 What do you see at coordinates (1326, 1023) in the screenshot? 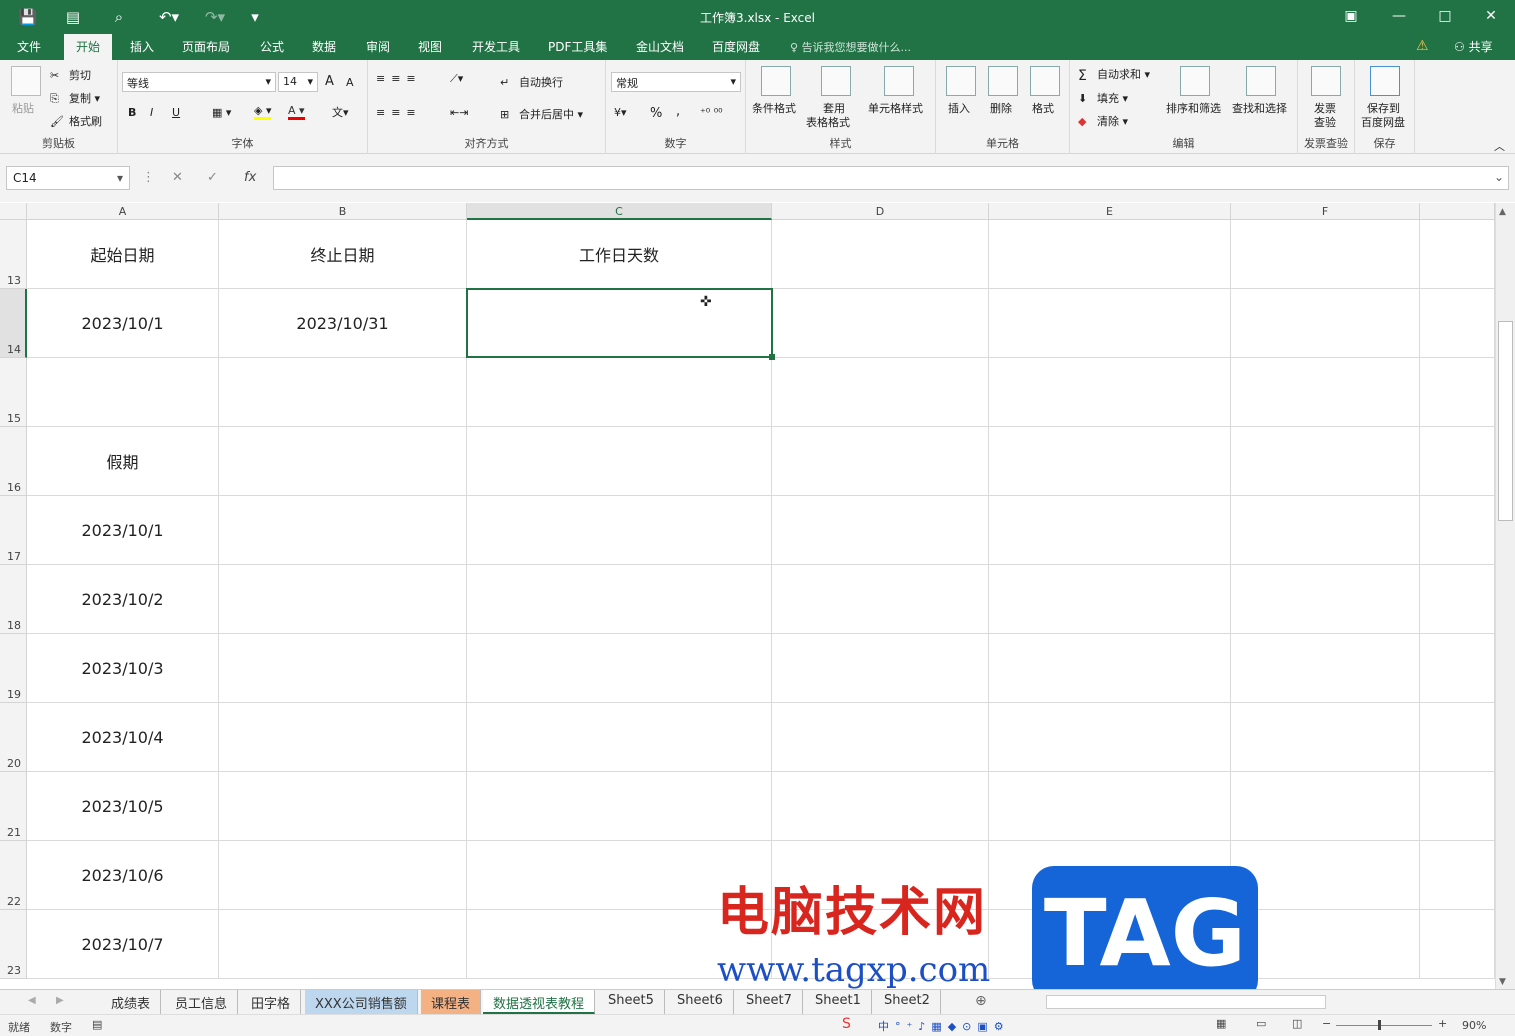
I see `zoom-out-icon: −` at bounding box center [1326, 1023].